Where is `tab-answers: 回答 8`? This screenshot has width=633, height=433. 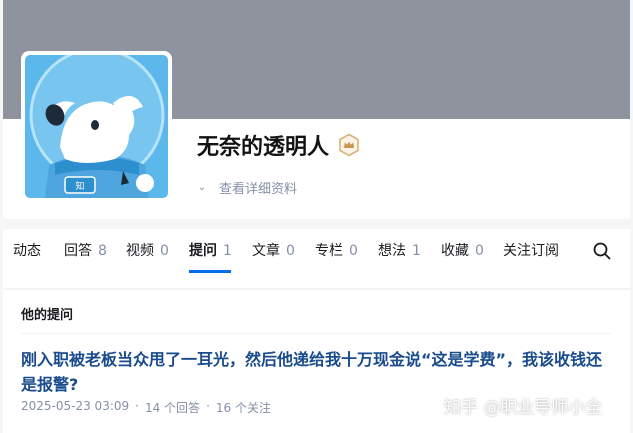 tab-answers: 回答 8 is located at coordinates (85, 259).